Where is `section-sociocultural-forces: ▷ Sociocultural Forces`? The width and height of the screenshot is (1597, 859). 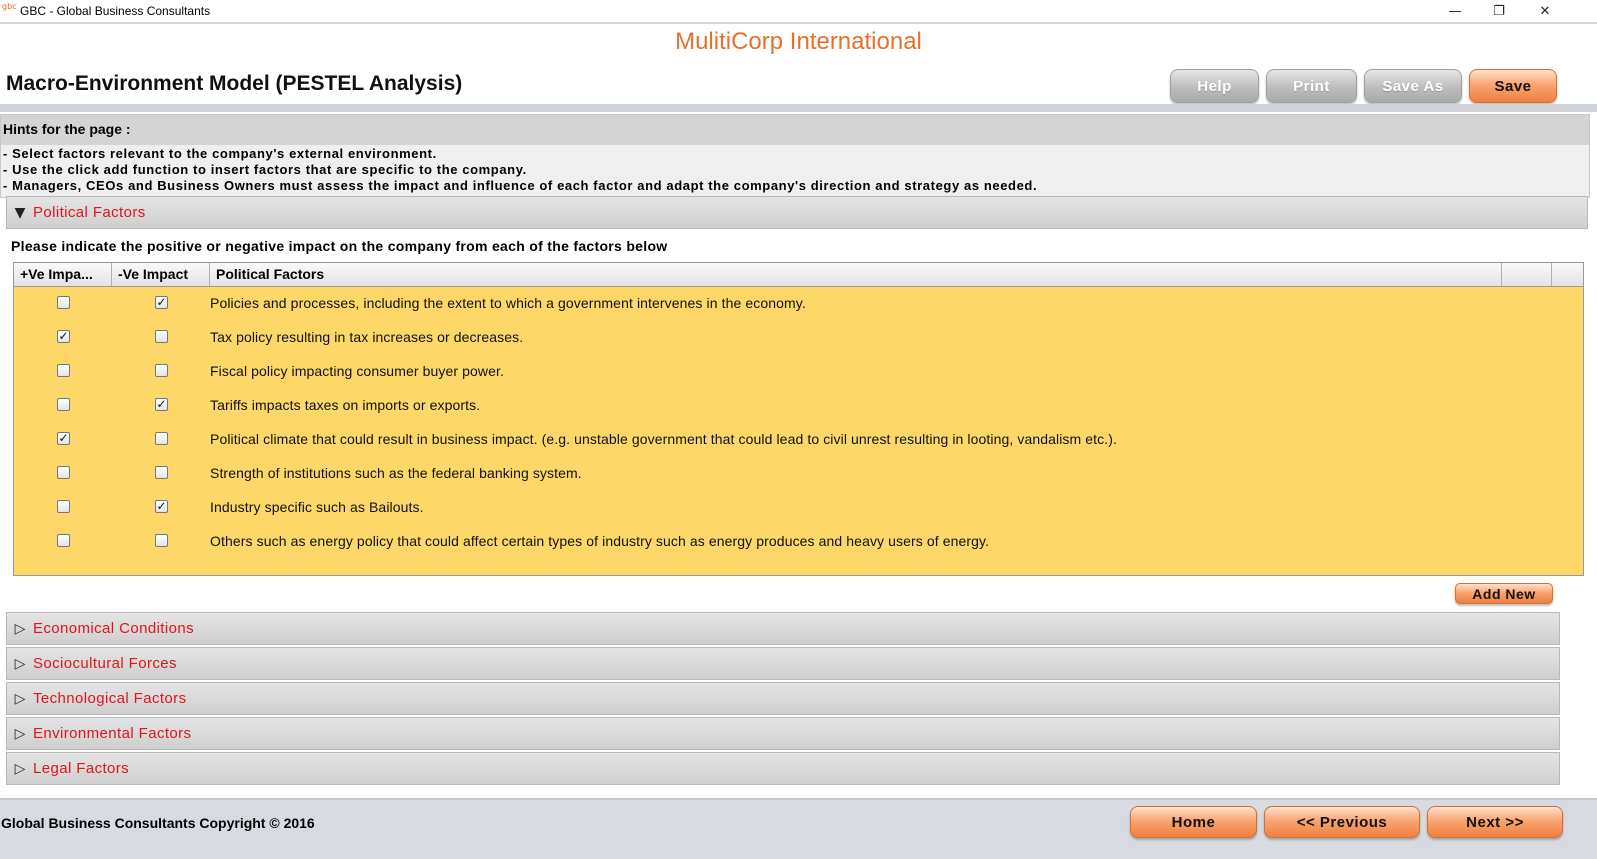
section-sociocultural-forces: ▷ Sociocultural Forces is located at coordinates (783, 663).